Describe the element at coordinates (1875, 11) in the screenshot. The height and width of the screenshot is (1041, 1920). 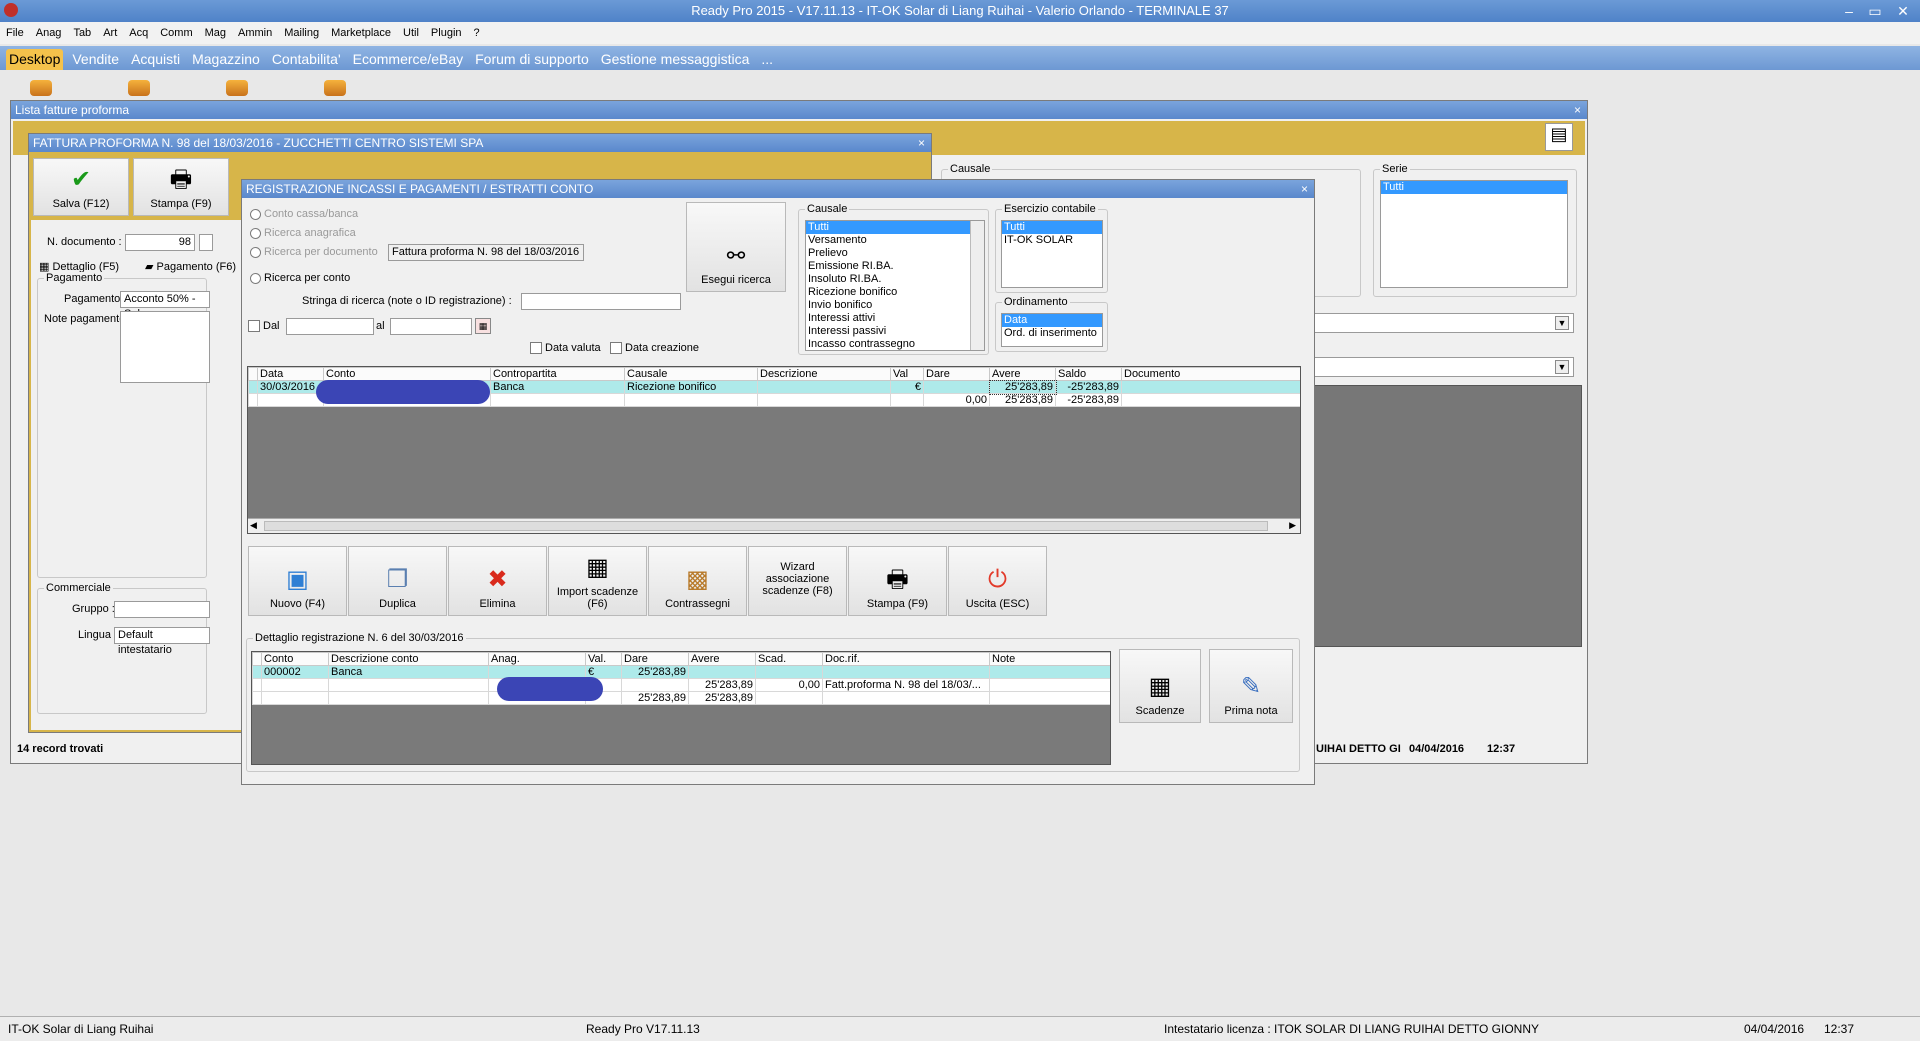
I see `maximize-button: ▭` at that location.